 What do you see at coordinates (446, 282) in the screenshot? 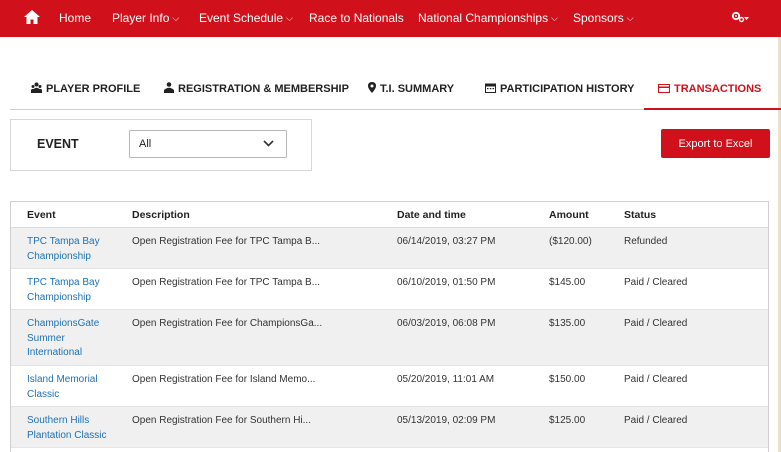
I see `datetime-cell: 06/10/2019, 01:50 PM` at bounding box center [446, 282].